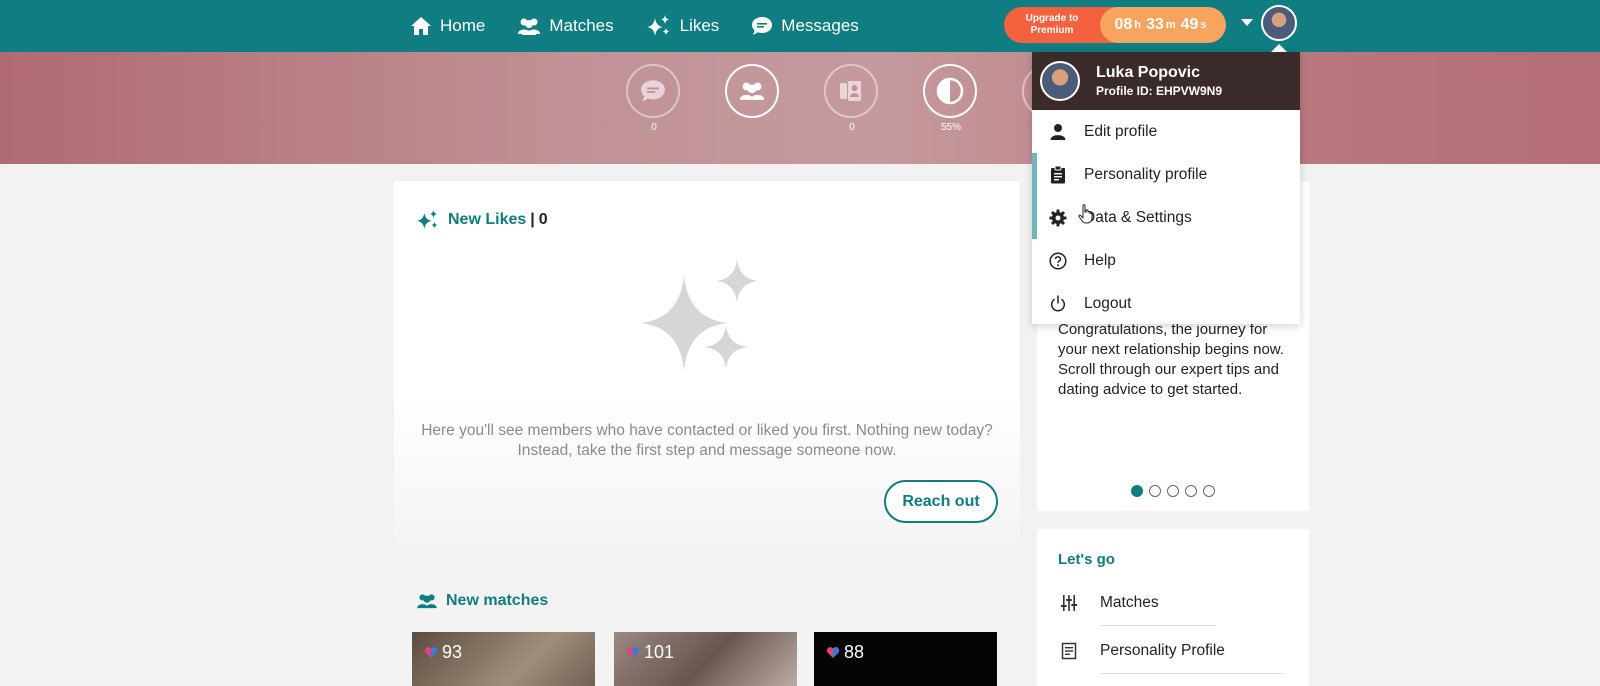  What do you see at coordinates (1085, 214) in the screenshot?
I see `hand-cursor-icon` at bounding box center [1085, 214].